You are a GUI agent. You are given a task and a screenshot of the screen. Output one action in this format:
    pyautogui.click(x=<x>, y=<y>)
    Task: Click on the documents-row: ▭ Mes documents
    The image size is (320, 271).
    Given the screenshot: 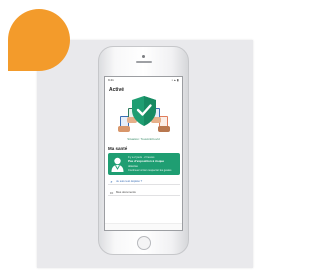 What is the action you would take?
    pyautogui.click(x=144, y=192)
    